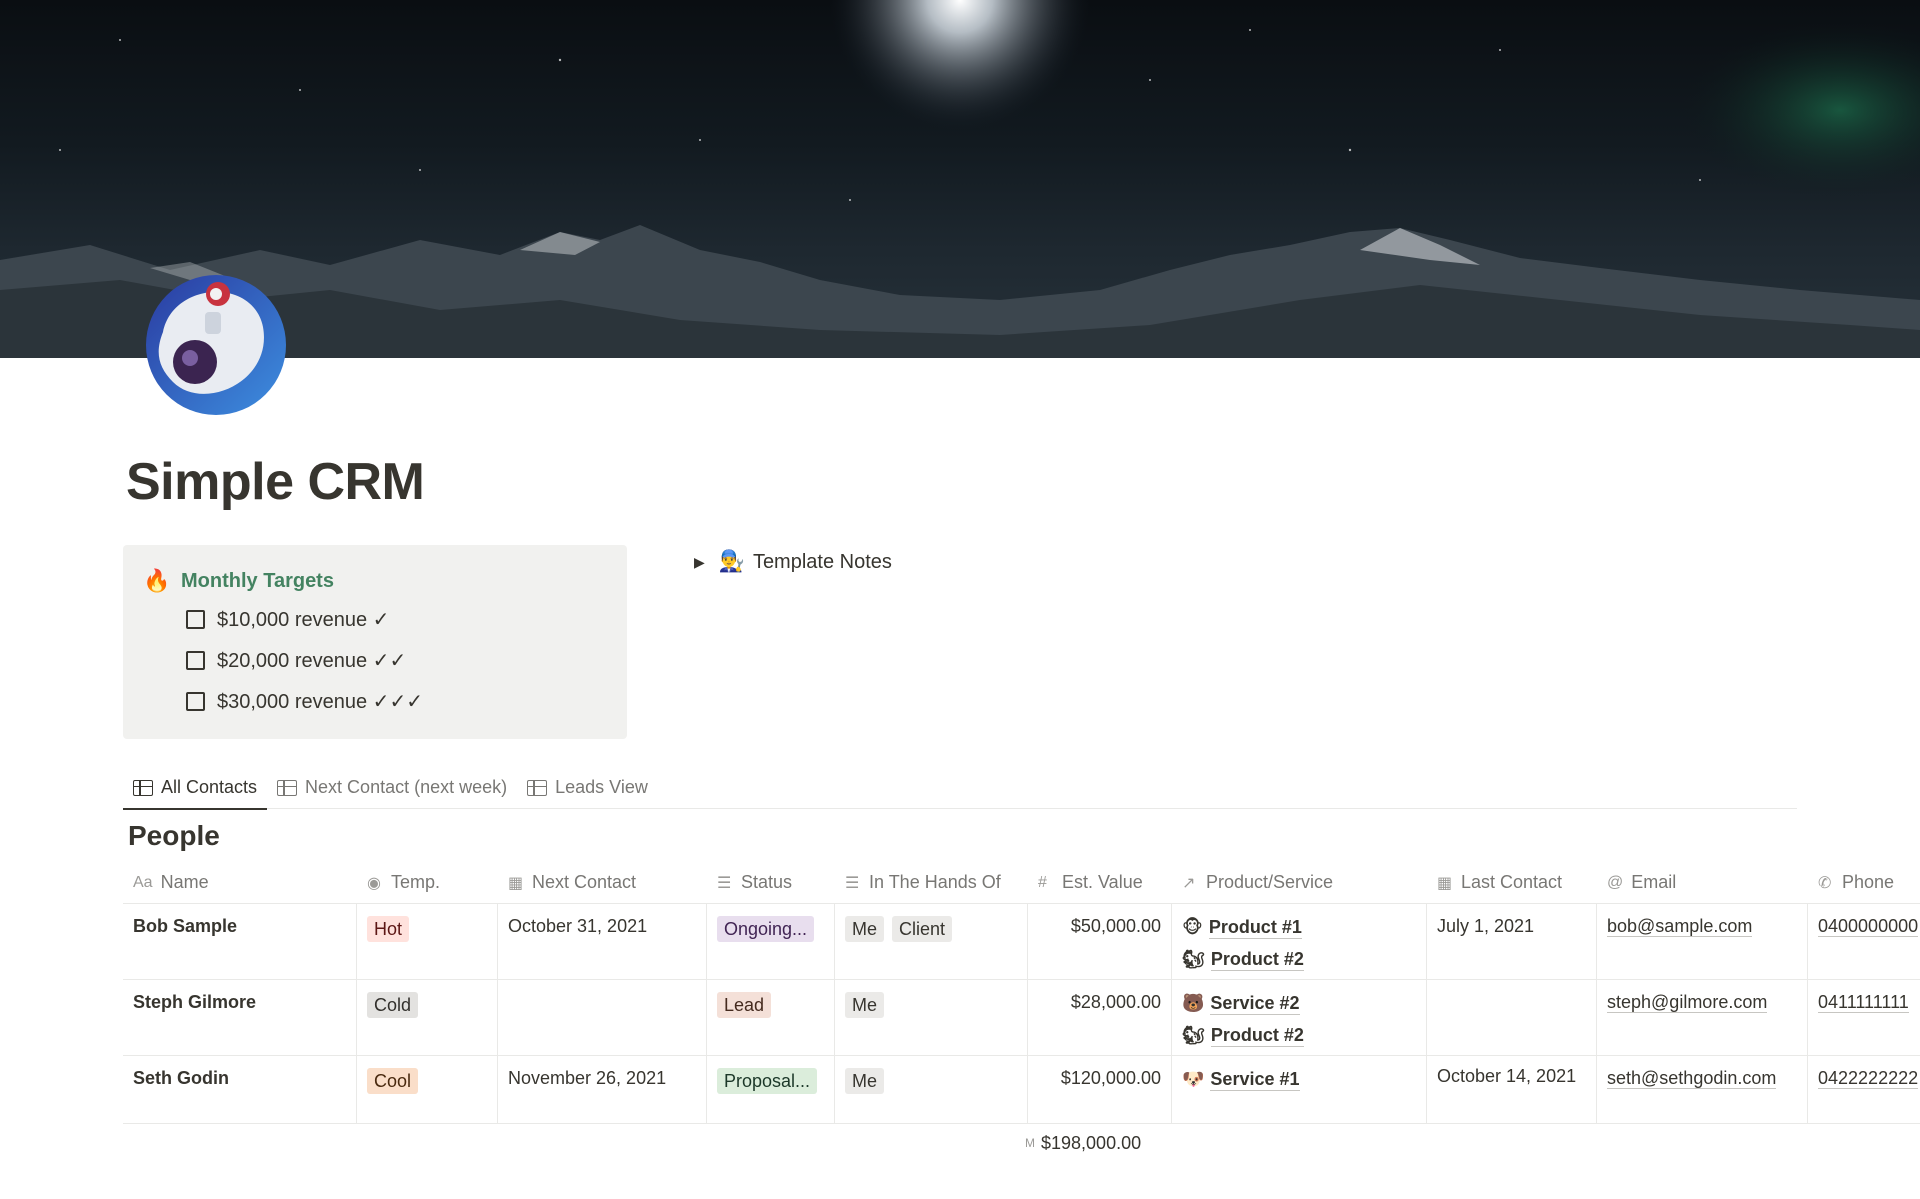 The image size is (1920, 1199). Describe the element at coordinates (1864, 941) in the screenshot. I see `phone-cell: 0400000000` at that location.